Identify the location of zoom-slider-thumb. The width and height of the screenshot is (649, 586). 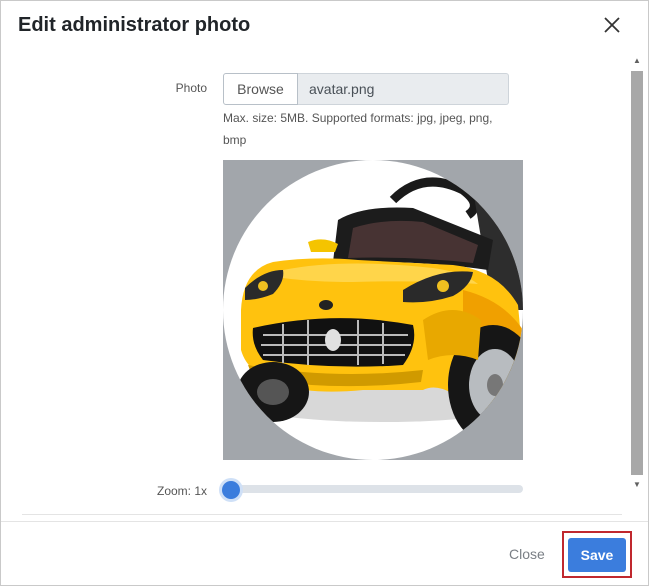
(231, 490).